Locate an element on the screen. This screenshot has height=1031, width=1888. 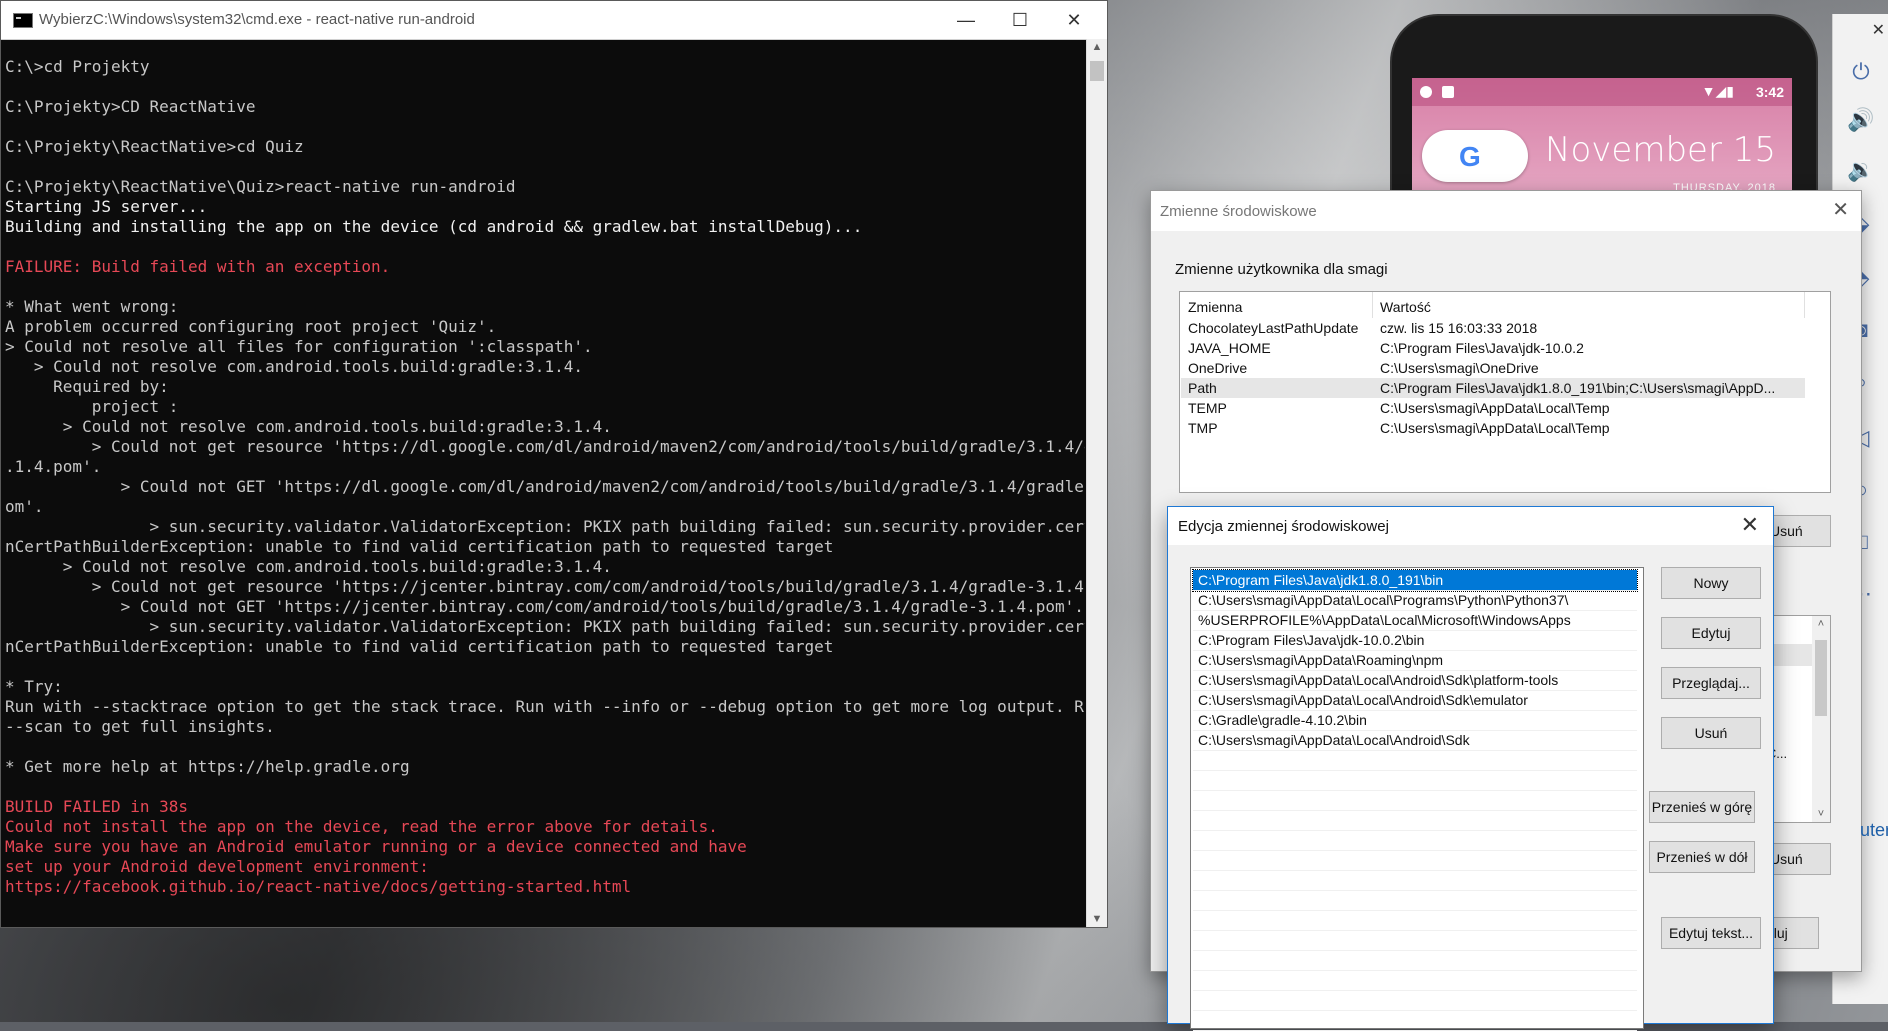
path-entry: C:\Gradle\gradle-4.10.2\bin is located at coordinates (1415, 720).